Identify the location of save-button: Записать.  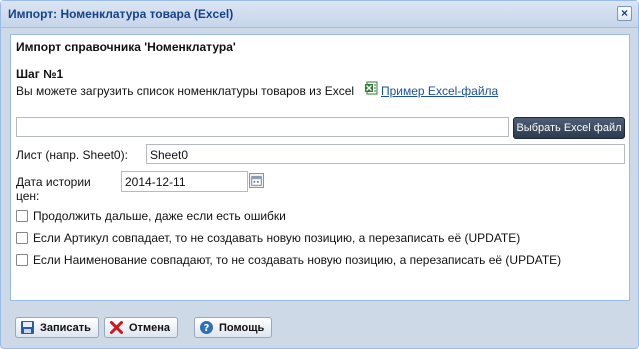
(57, 327).